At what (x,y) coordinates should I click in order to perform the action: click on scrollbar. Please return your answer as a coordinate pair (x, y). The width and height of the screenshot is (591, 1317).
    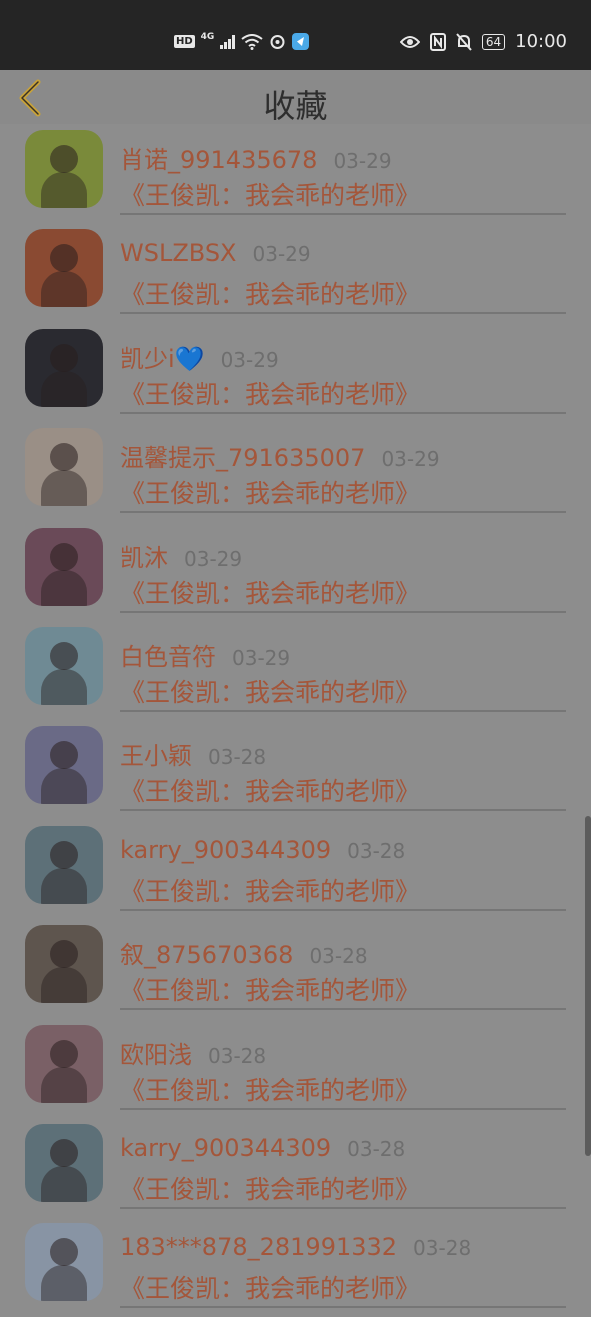
    Looking at the image, I should click on (588, 986).